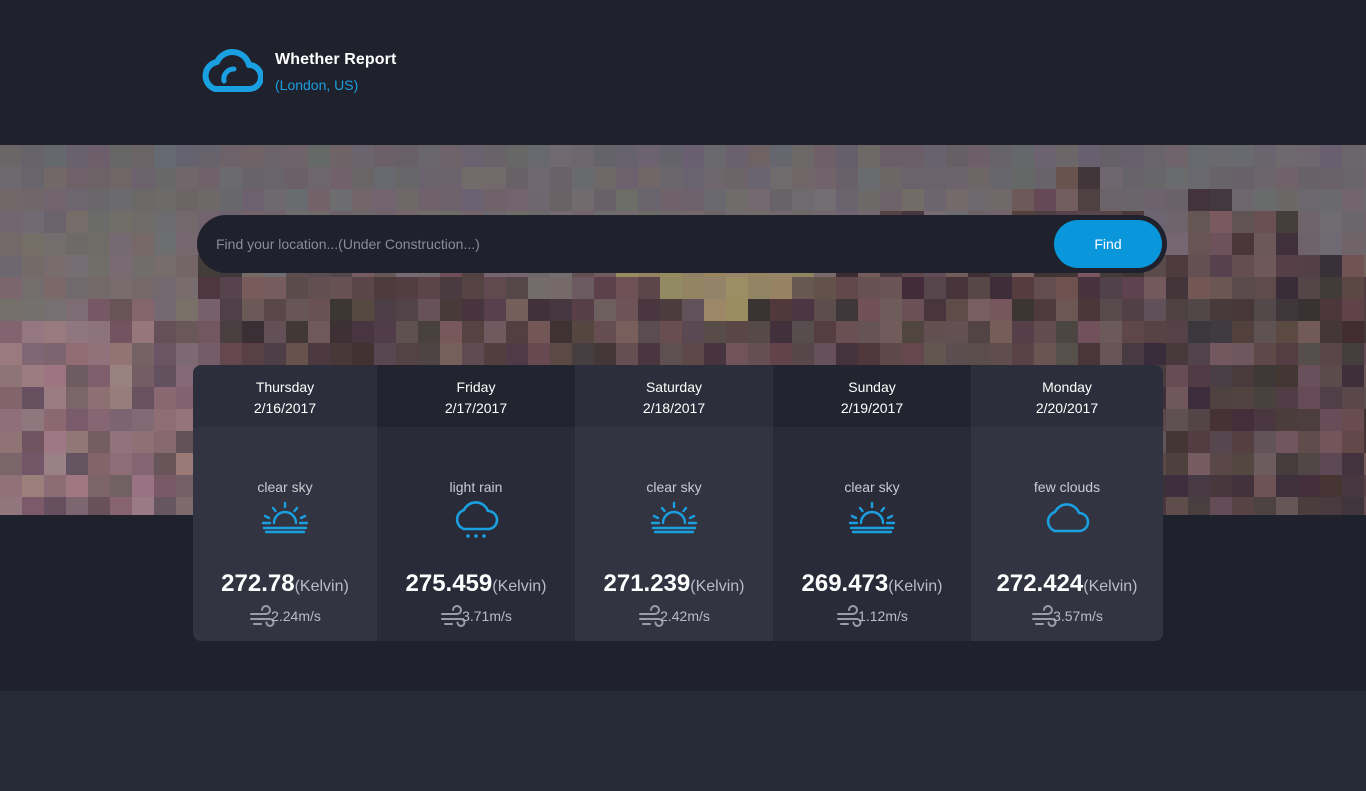 Image resolution: width=1366 pixels, height=791 pixels. What do you see at coordinates (296, 71) in the screenshot?
I see `brand: Whether Report (London, US)` at bounding box center [296, 71].